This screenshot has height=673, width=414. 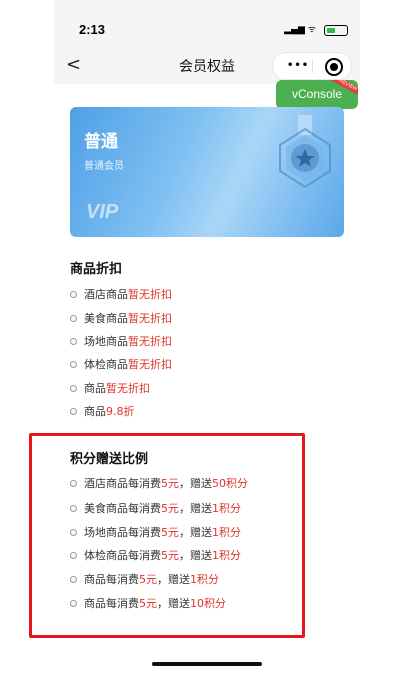 I want to click on discount-item: 商品暂无折扣, so click(x=110, y=388).